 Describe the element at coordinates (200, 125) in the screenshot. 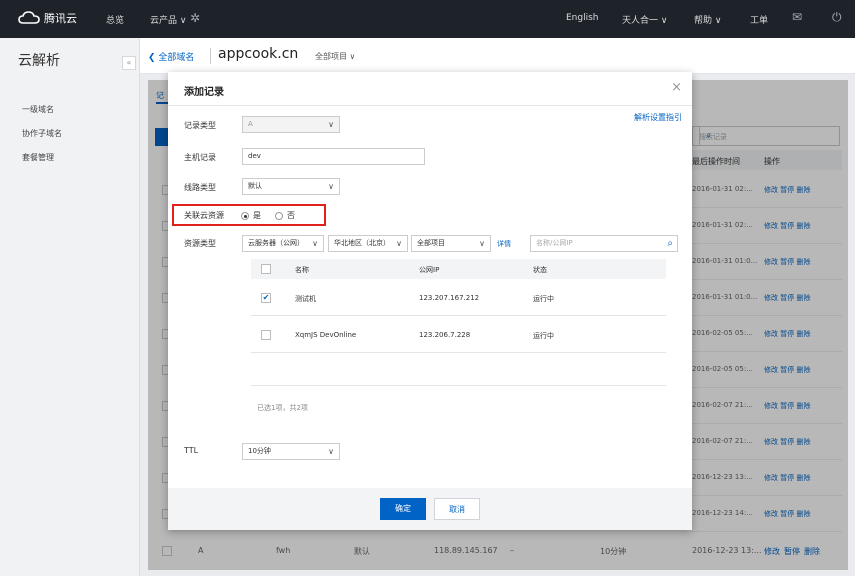

I see `record-type-label: 记录类型` at that location.